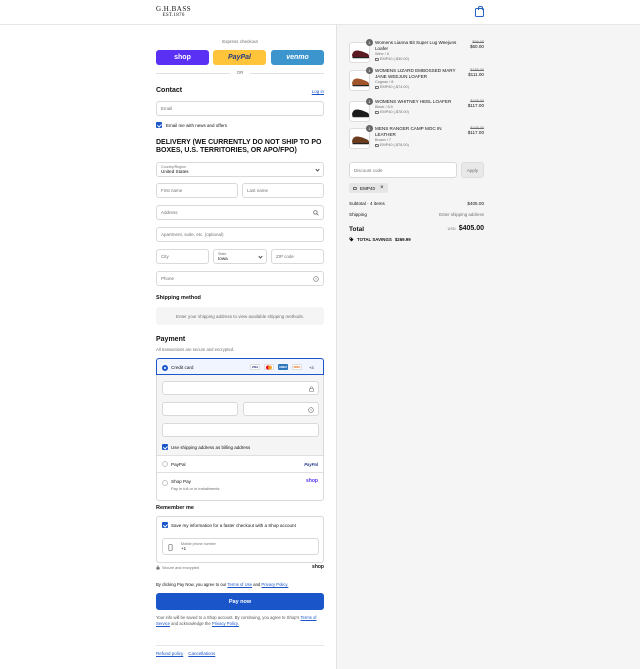 This screenshot has width=640, height=669. I want to click on shop-pay-radio, so click(165, 483).